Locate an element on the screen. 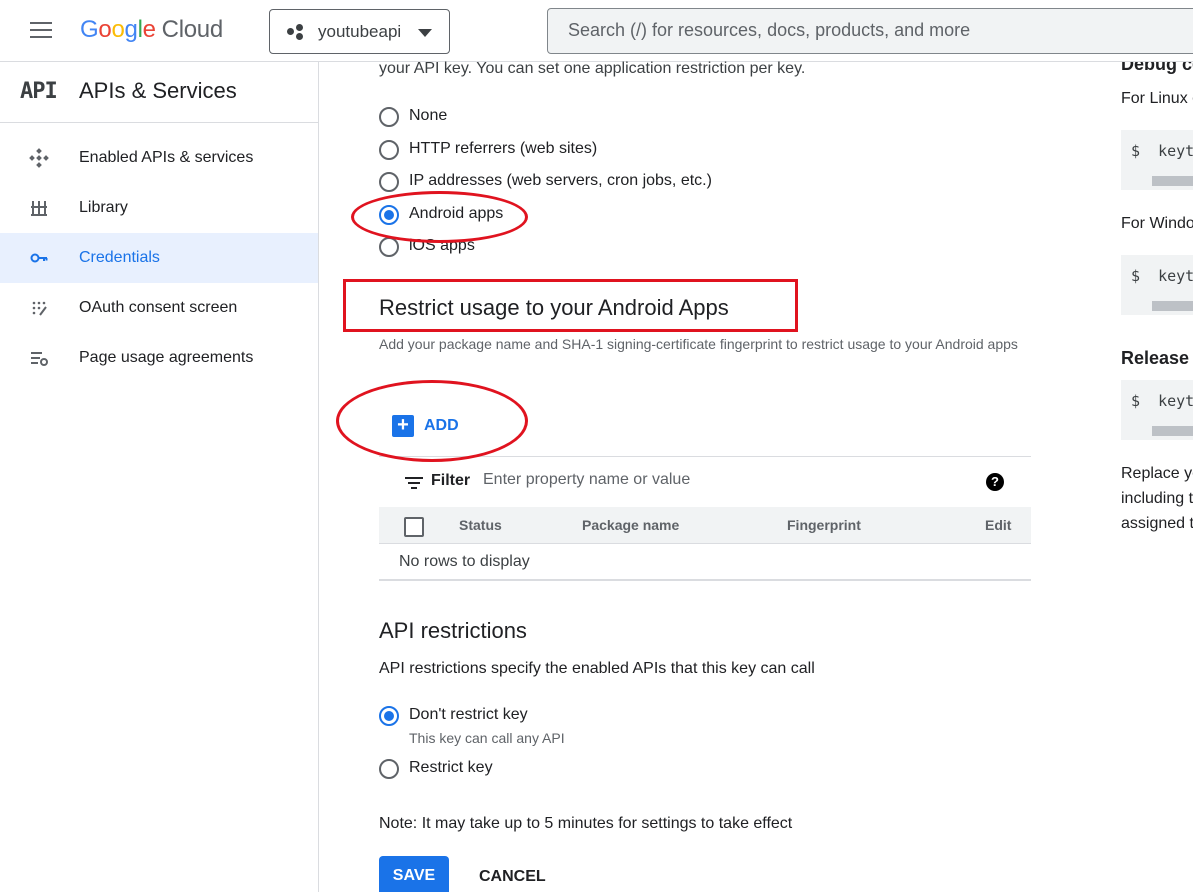  search-box is located at coordinates (870, 31).